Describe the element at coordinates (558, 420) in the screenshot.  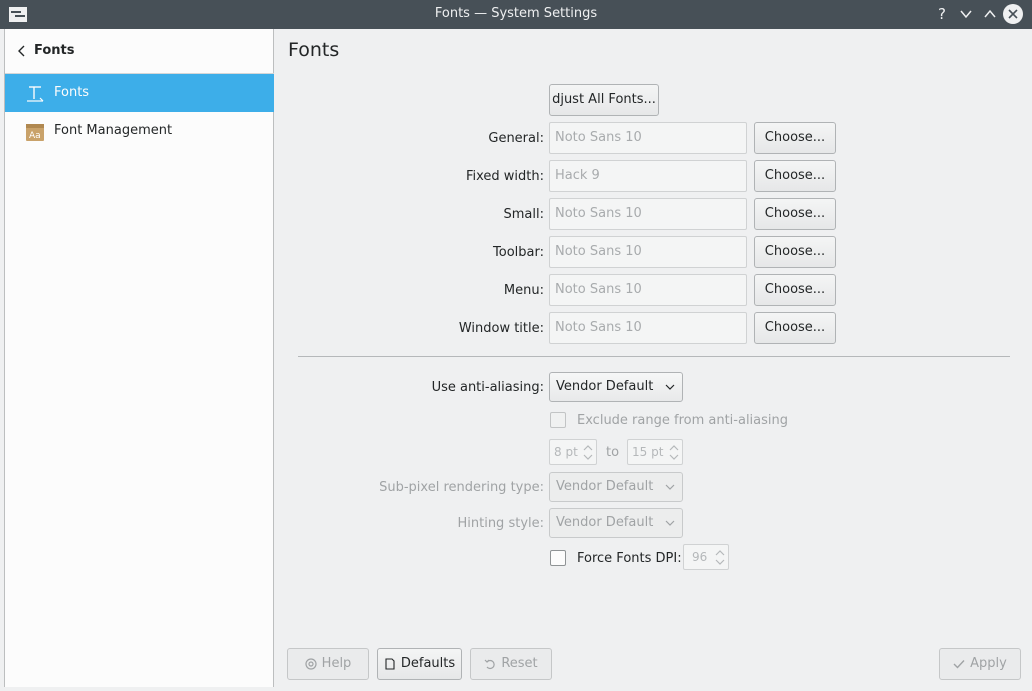
I see `exclude-range-checkbox` at that location.